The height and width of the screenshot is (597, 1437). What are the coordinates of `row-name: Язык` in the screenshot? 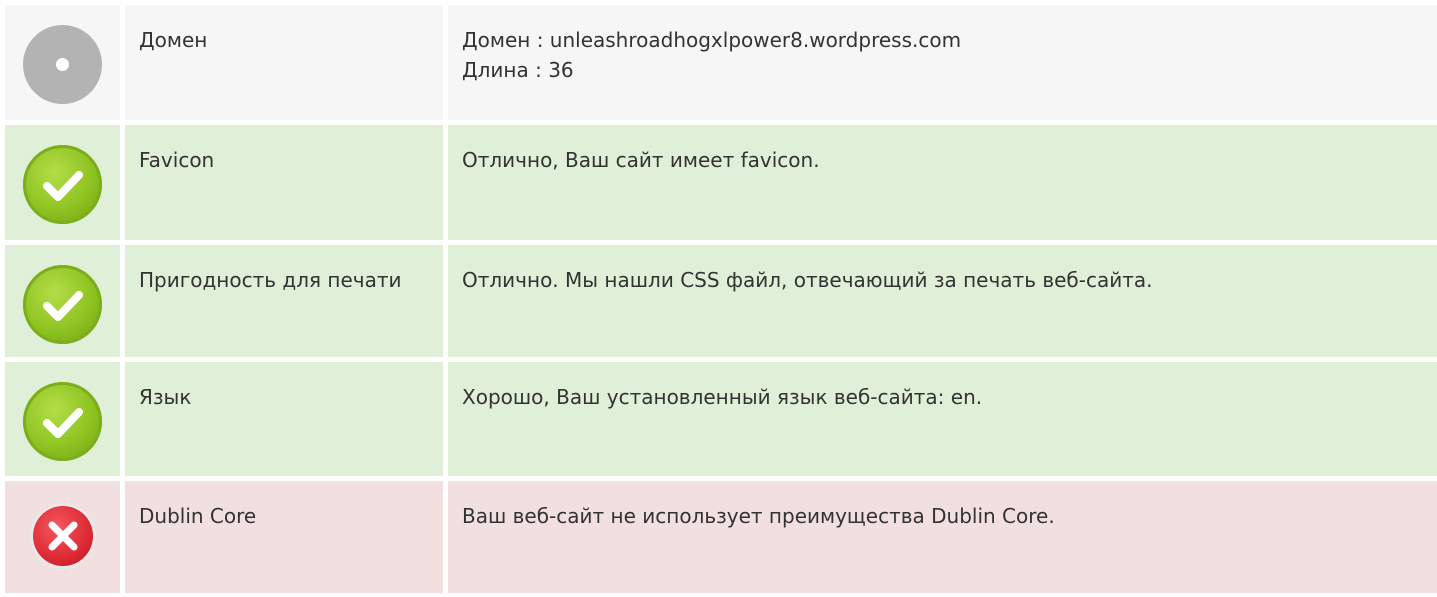 It's located at (165, 397).